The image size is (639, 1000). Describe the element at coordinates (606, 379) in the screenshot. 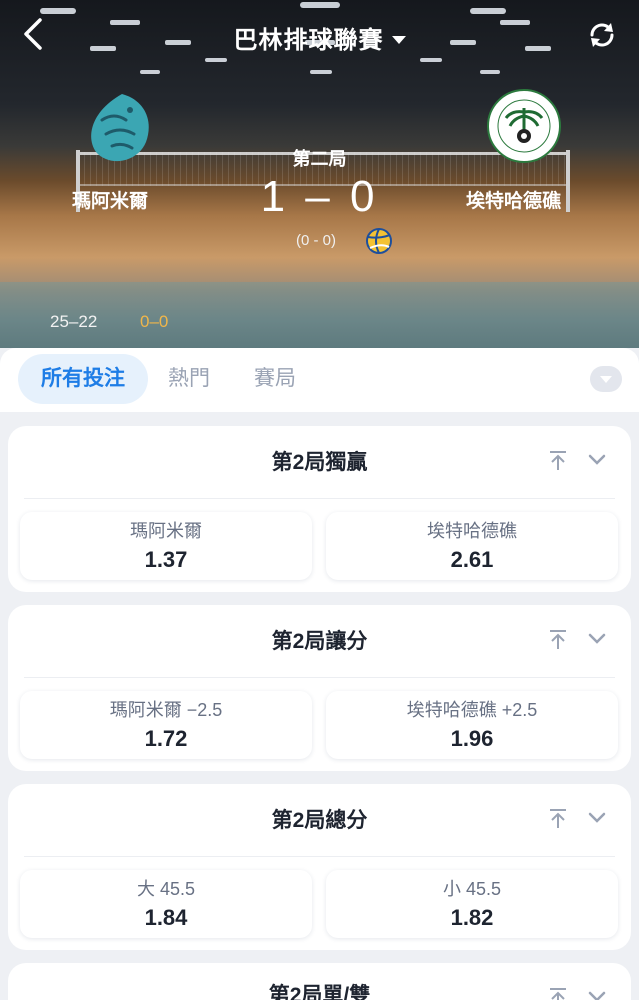

I see `tabs-expand-button` at that location.